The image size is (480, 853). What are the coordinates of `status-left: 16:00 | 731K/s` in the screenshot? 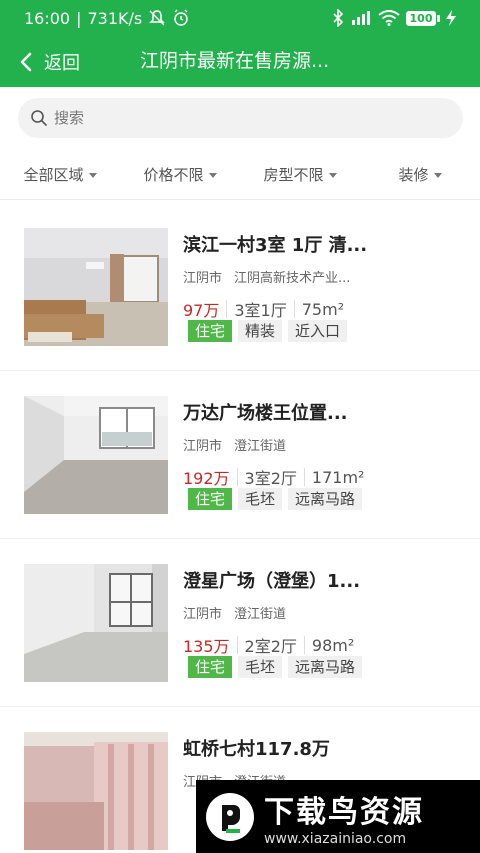 It's located at (107, 18).